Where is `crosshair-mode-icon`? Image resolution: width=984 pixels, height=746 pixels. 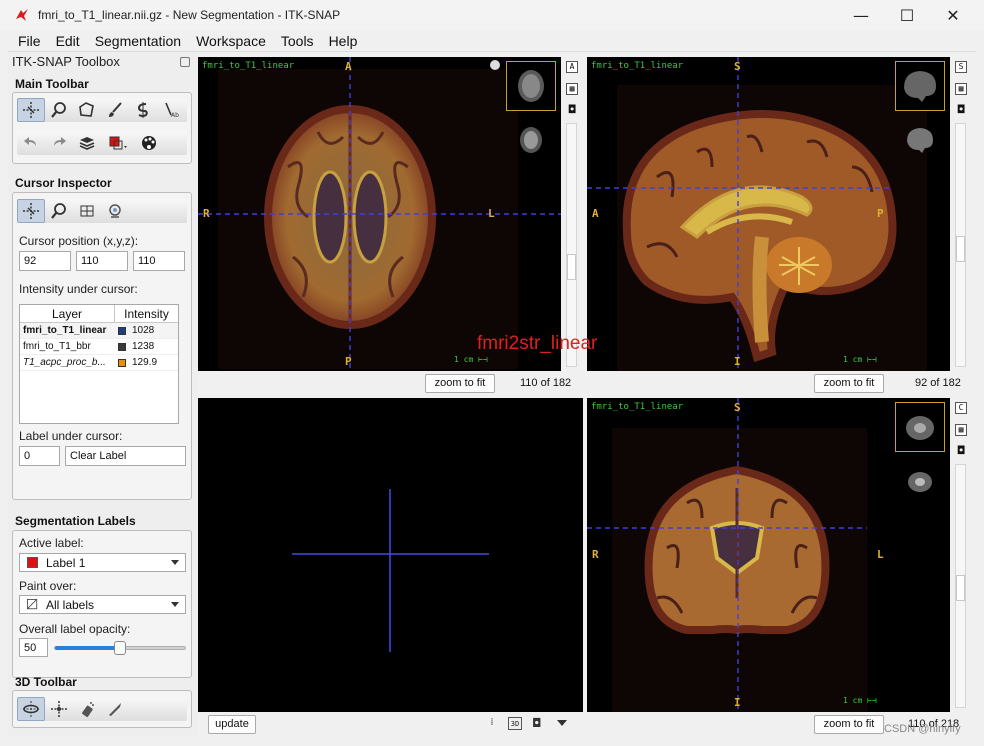
crosshair-mode-icon is located at coordinates (31, 211).